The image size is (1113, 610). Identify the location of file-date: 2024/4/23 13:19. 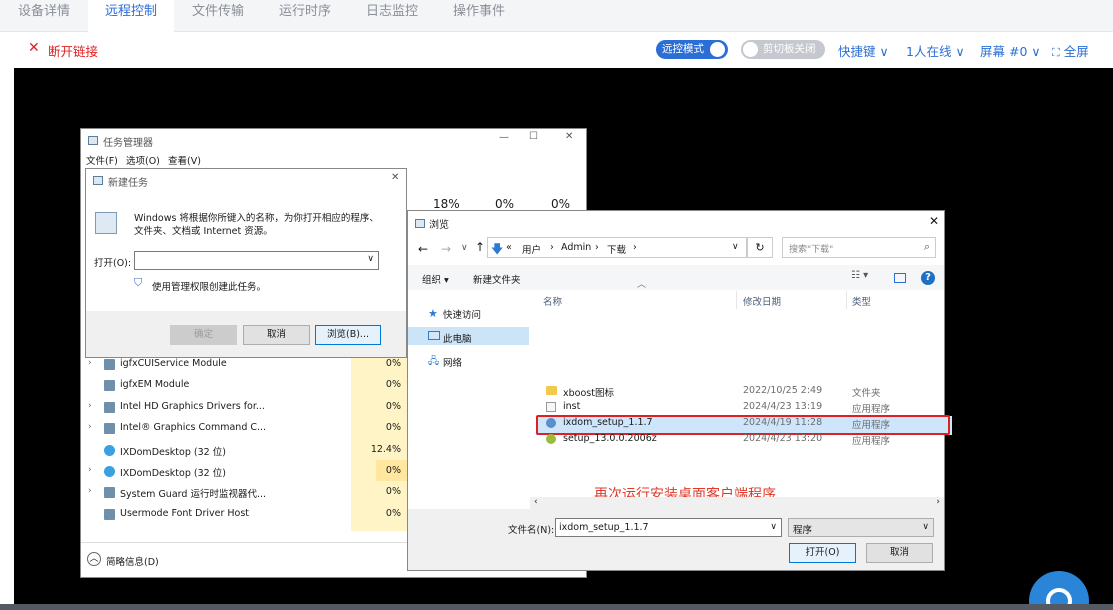
(783, 406).